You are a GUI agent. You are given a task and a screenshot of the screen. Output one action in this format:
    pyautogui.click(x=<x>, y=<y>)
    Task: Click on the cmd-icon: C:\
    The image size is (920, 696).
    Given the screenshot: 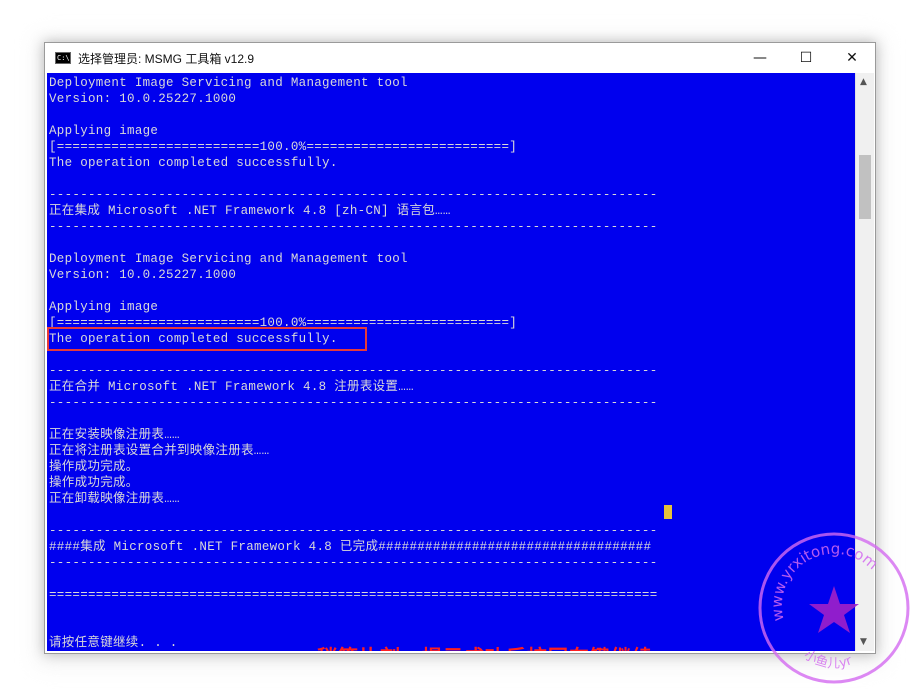 What is the action you would take?
    pyautogui.click(x=63, y=58)
    